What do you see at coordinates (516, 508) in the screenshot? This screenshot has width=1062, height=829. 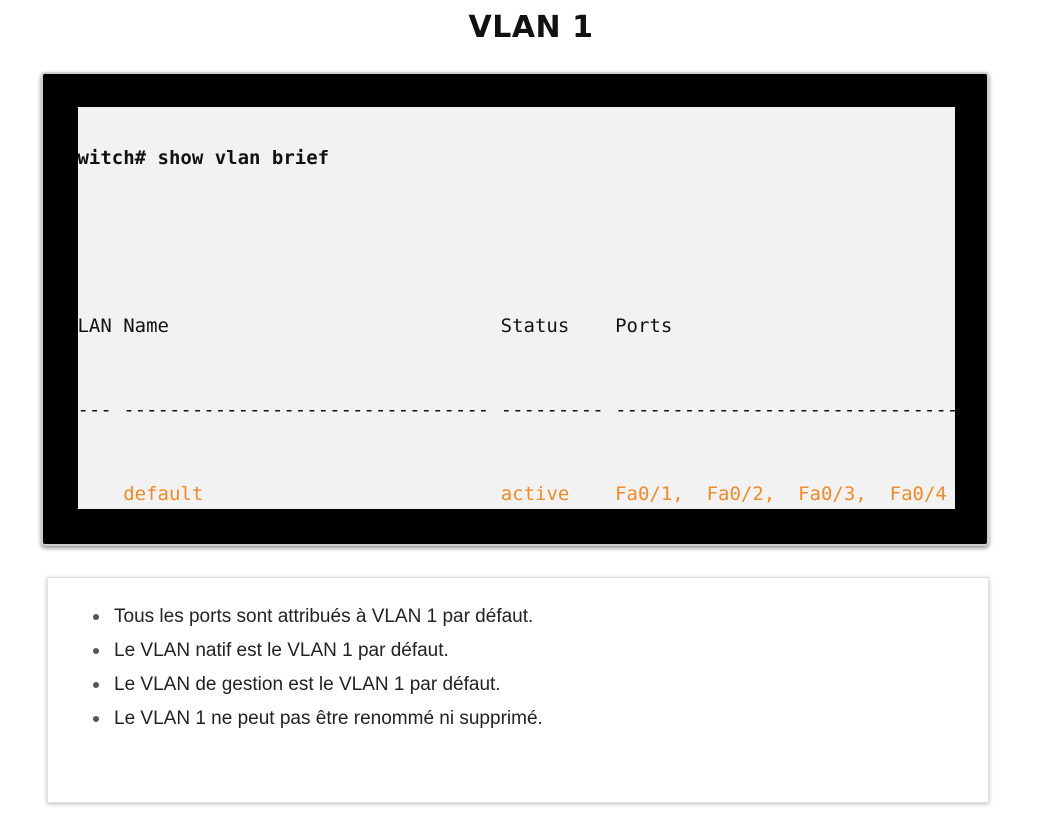 I see `table-row: Fa0/5, Fa0/6, Fa0/7, Fa0/8` at bounding box center [516, 508].